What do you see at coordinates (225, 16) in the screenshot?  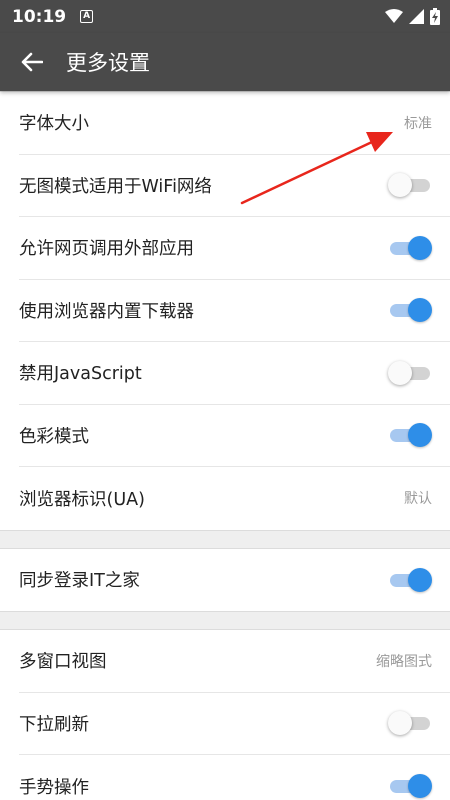 I see `status-bar: 10:19 A` at bounding box center [225, 16].